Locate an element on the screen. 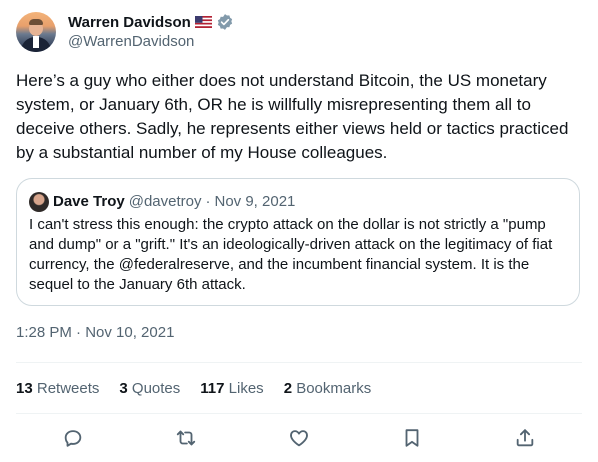 The image size is (598, 462). bookmarks-stat: 2 Bookmarks is located at coordinates (328, 388).